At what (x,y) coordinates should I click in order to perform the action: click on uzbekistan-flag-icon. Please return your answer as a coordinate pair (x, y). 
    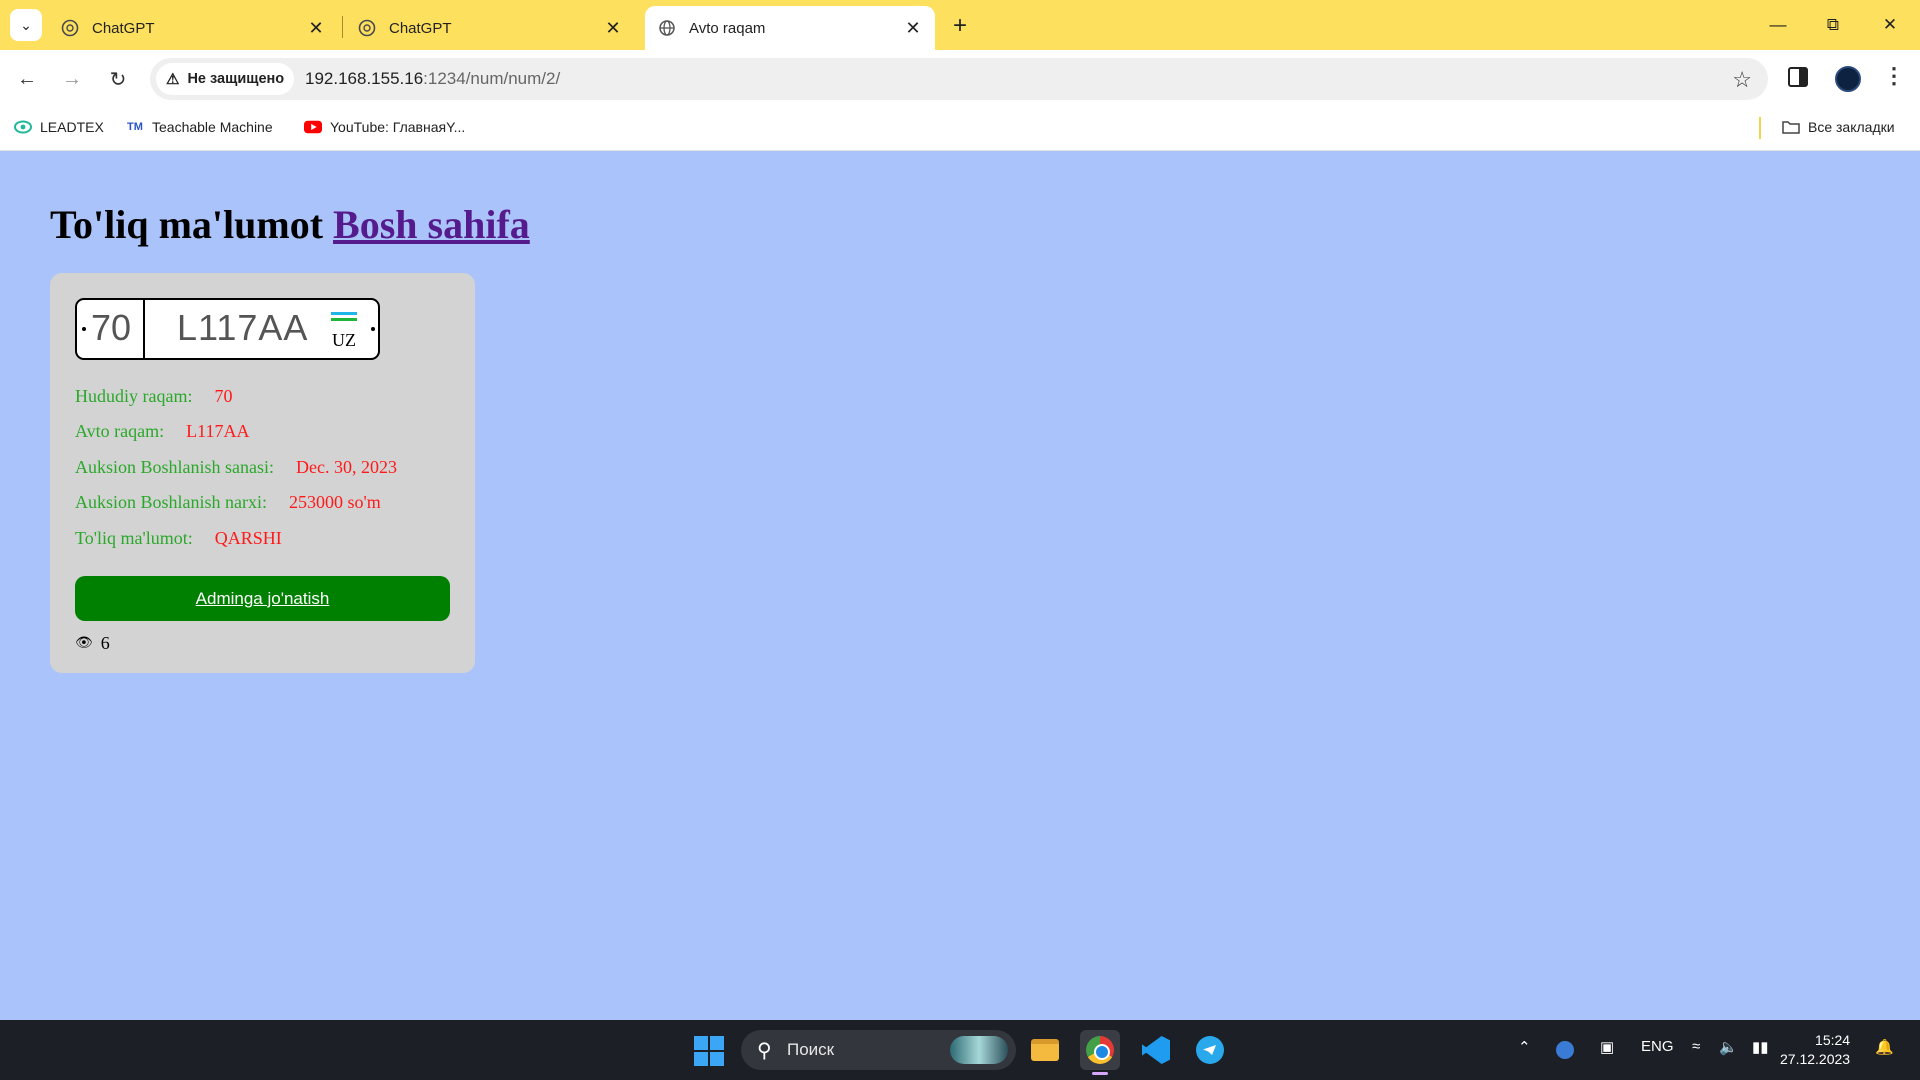
    Looking at the image, I should click on (344, 318).